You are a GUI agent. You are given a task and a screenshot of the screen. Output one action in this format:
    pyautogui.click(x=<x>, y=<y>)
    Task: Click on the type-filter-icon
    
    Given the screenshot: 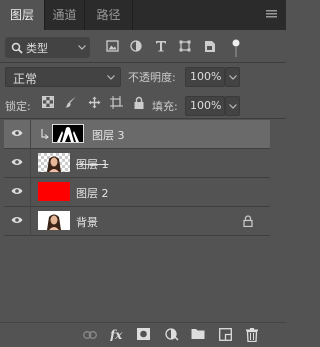 What is the action you would take?
    pyautogui.click(x=161, y=46)
    